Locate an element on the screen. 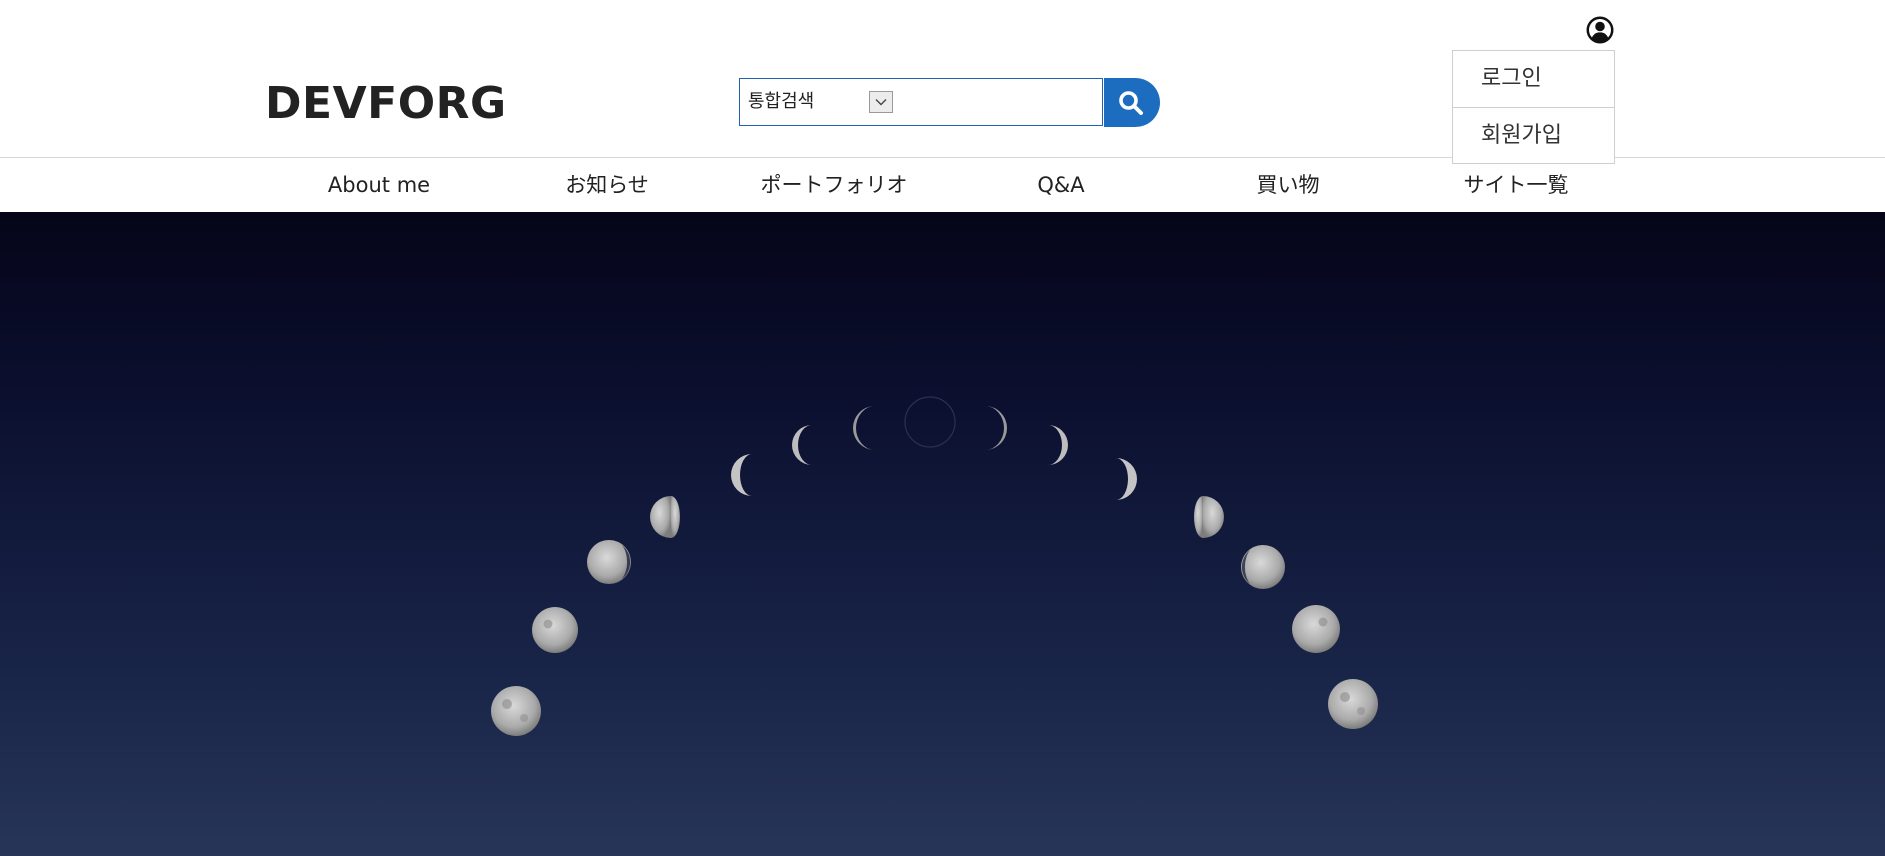 The height and width of the screenshot is (856, 1885). user-account-button is located at coordinates (1600, 30).